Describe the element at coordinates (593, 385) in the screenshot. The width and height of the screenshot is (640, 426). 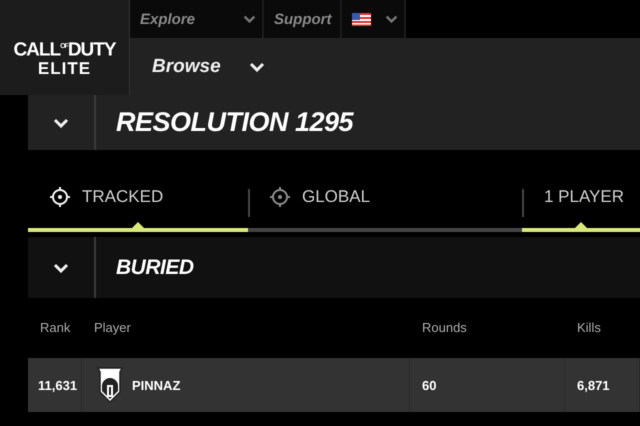
I see `table-cell: 6,871` at that location.